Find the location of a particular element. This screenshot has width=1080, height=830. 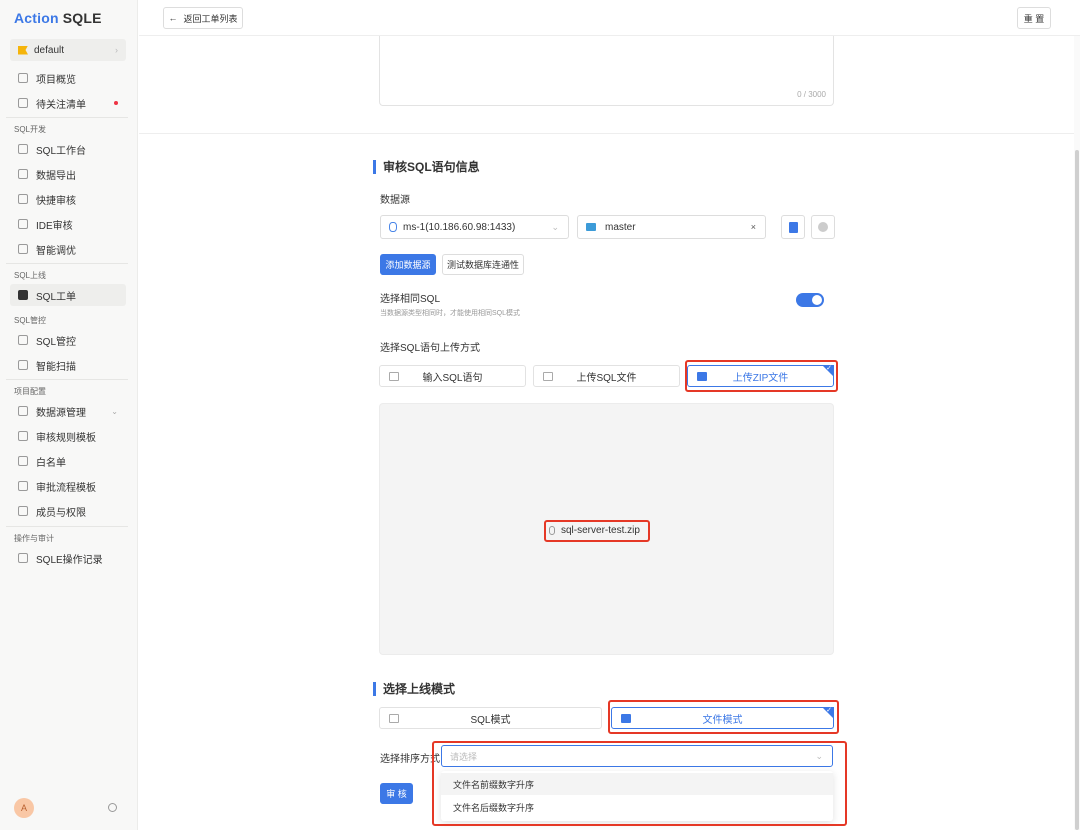

arrow-left-icon: ← is located at coordinates (173, 18).